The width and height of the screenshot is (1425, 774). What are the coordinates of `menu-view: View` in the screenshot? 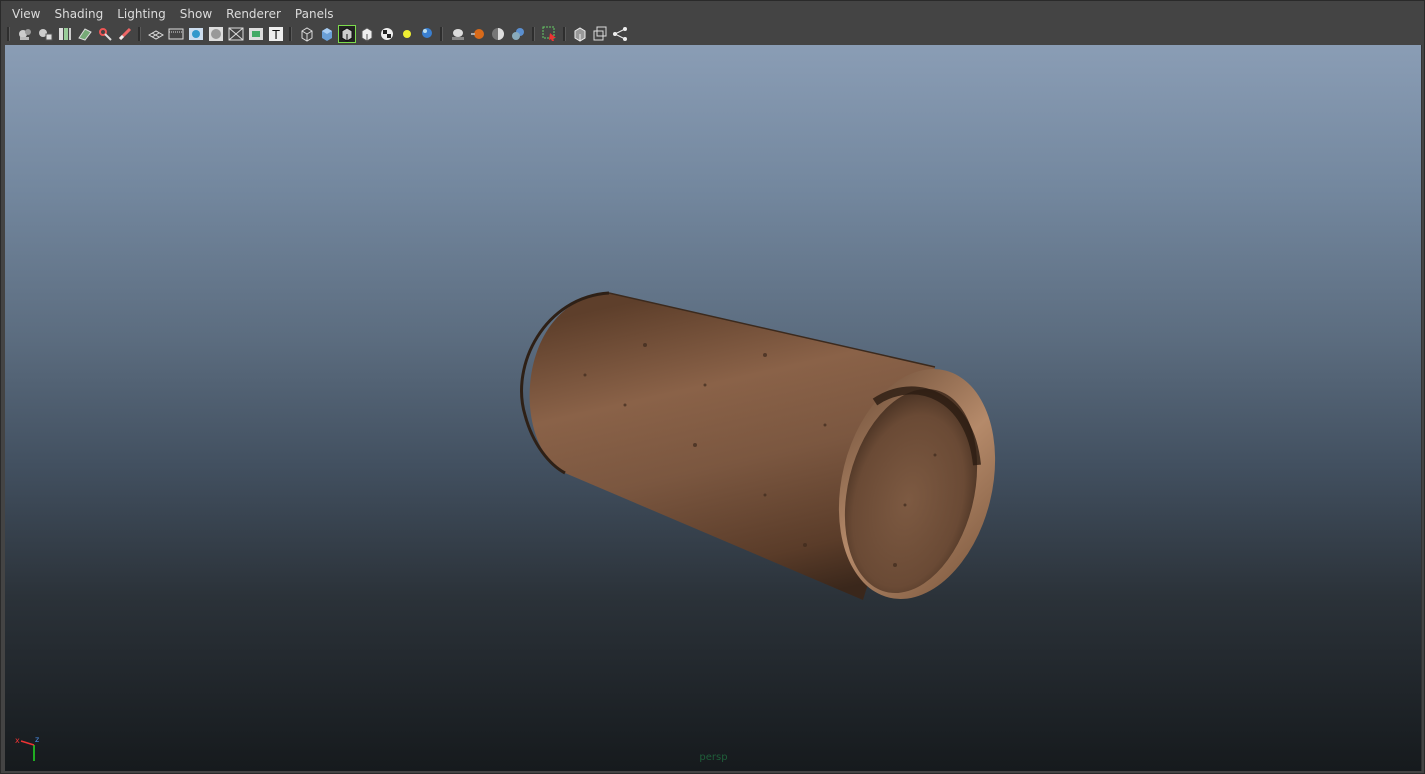 It's located at (26, 14).